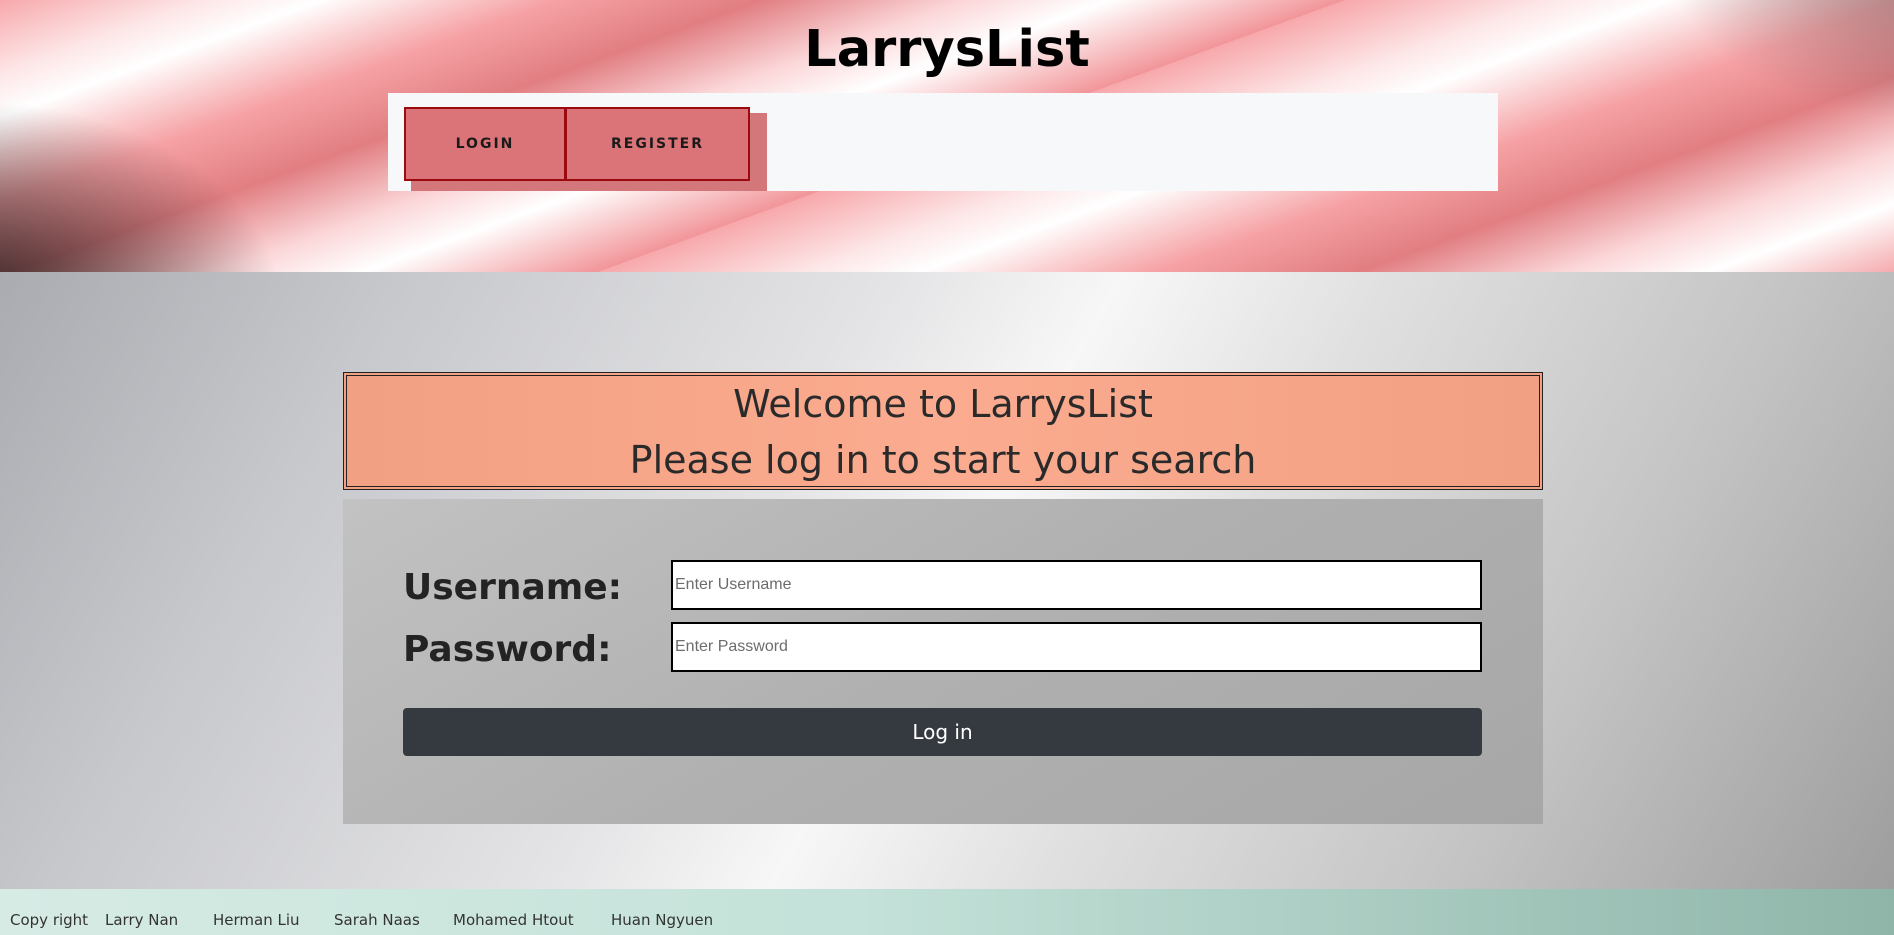  Describe the element at coordinates (49, 920) in the screenshot. I see `footer-copyright: Copy right` at that location.